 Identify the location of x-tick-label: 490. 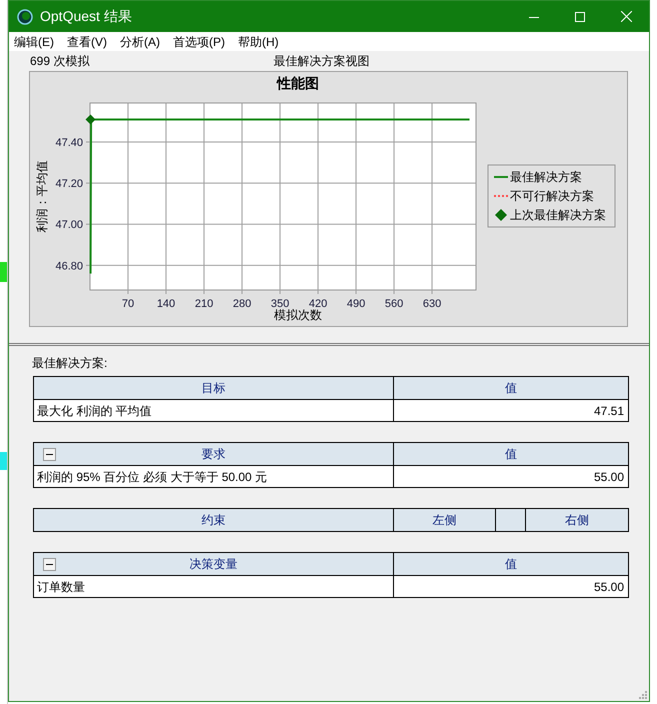
(356, 304).